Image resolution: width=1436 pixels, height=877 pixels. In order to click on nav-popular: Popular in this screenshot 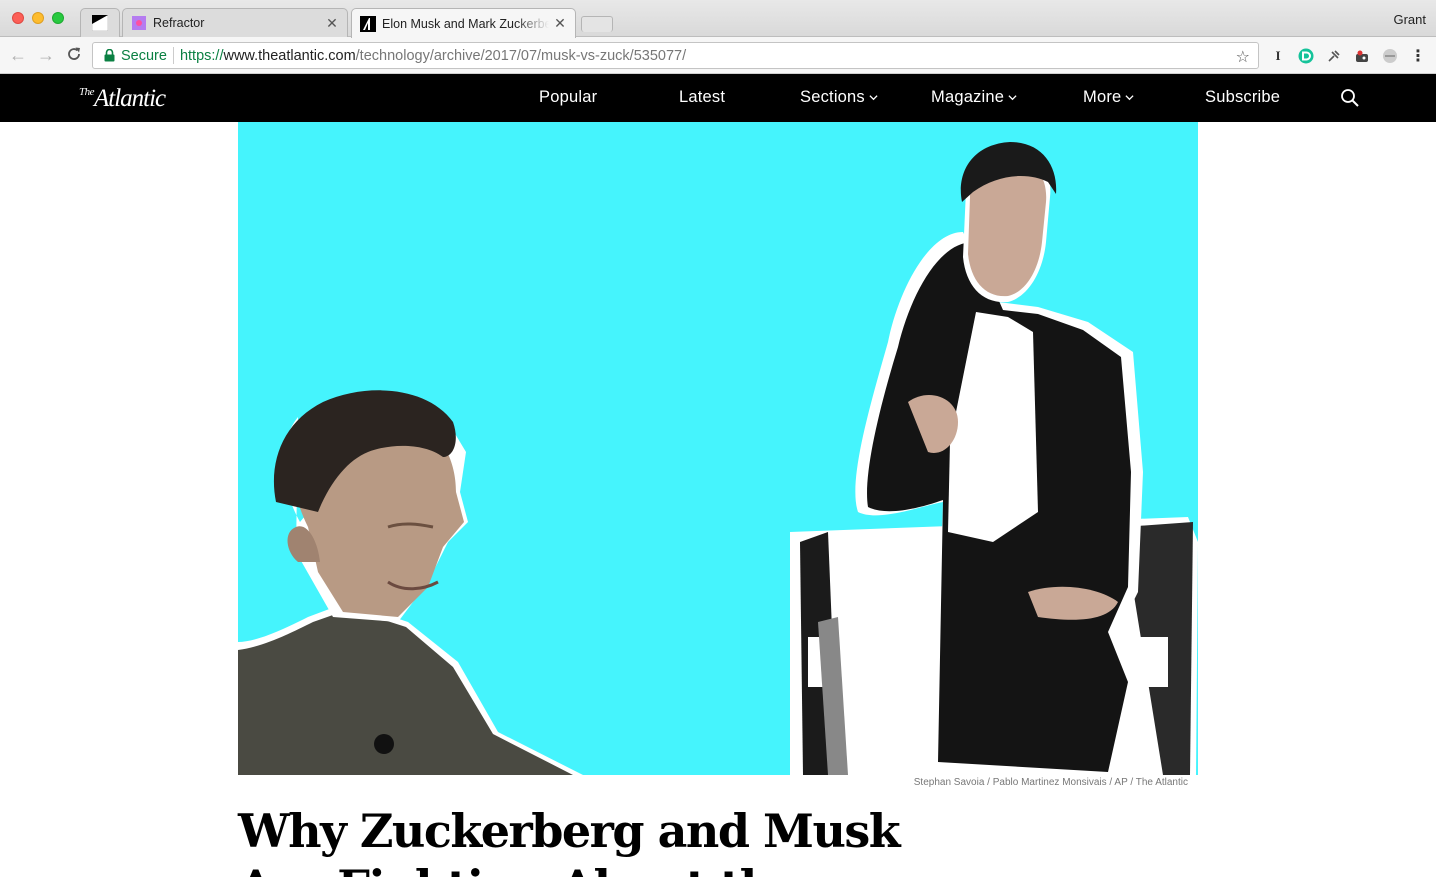, I will do `click(568, 97)`.